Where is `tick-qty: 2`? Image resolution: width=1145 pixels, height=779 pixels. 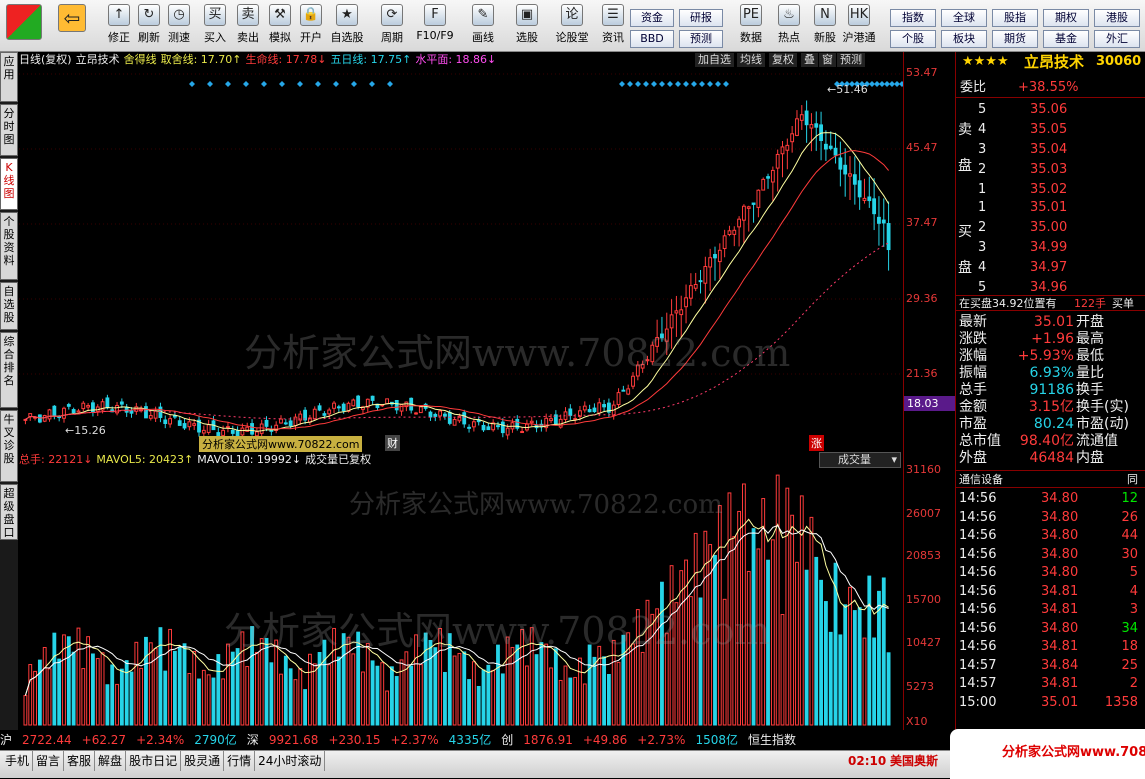 tick-qty: 2 is located at coordinates (1133, 683).